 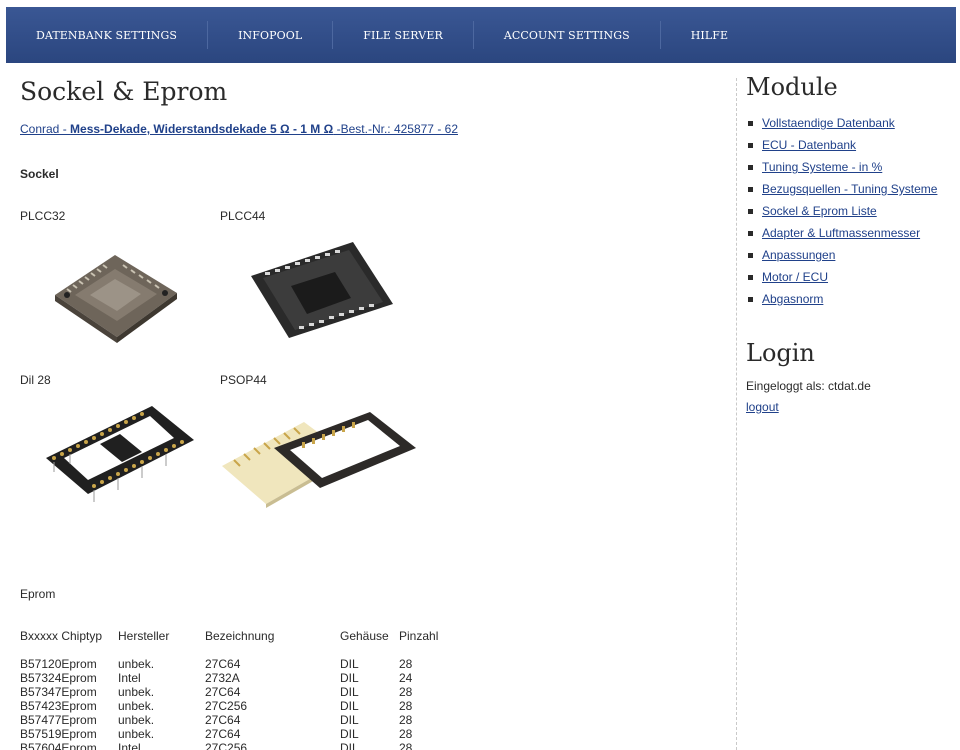 What do you see at coordinates (115, 295) in the screenshot?
I see `plcc32-image` at bounding box center [115, 295].